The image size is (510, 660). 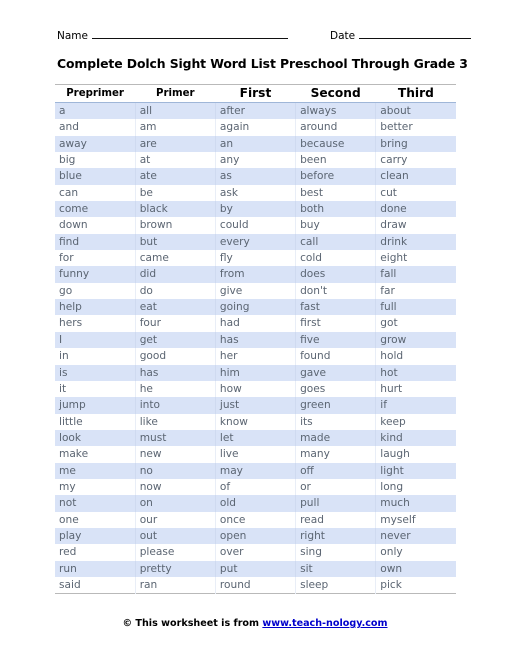 I want to click on column-header-second: Second, so click(x=335, y=93).